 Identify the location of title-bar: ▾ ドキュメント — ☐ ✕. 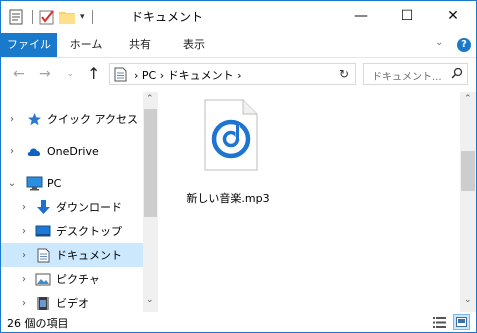
(238, 17).